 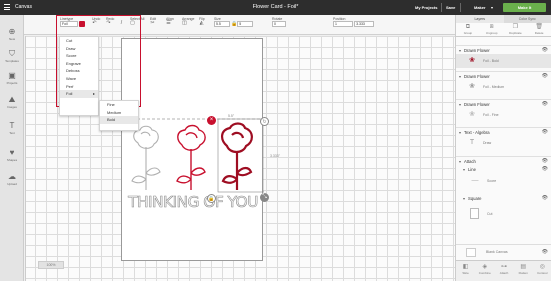 What do you see at coordinates (503, 181) in the screenshot?
I see `layer-item-score: — Score` at bounding box center [503, 181].